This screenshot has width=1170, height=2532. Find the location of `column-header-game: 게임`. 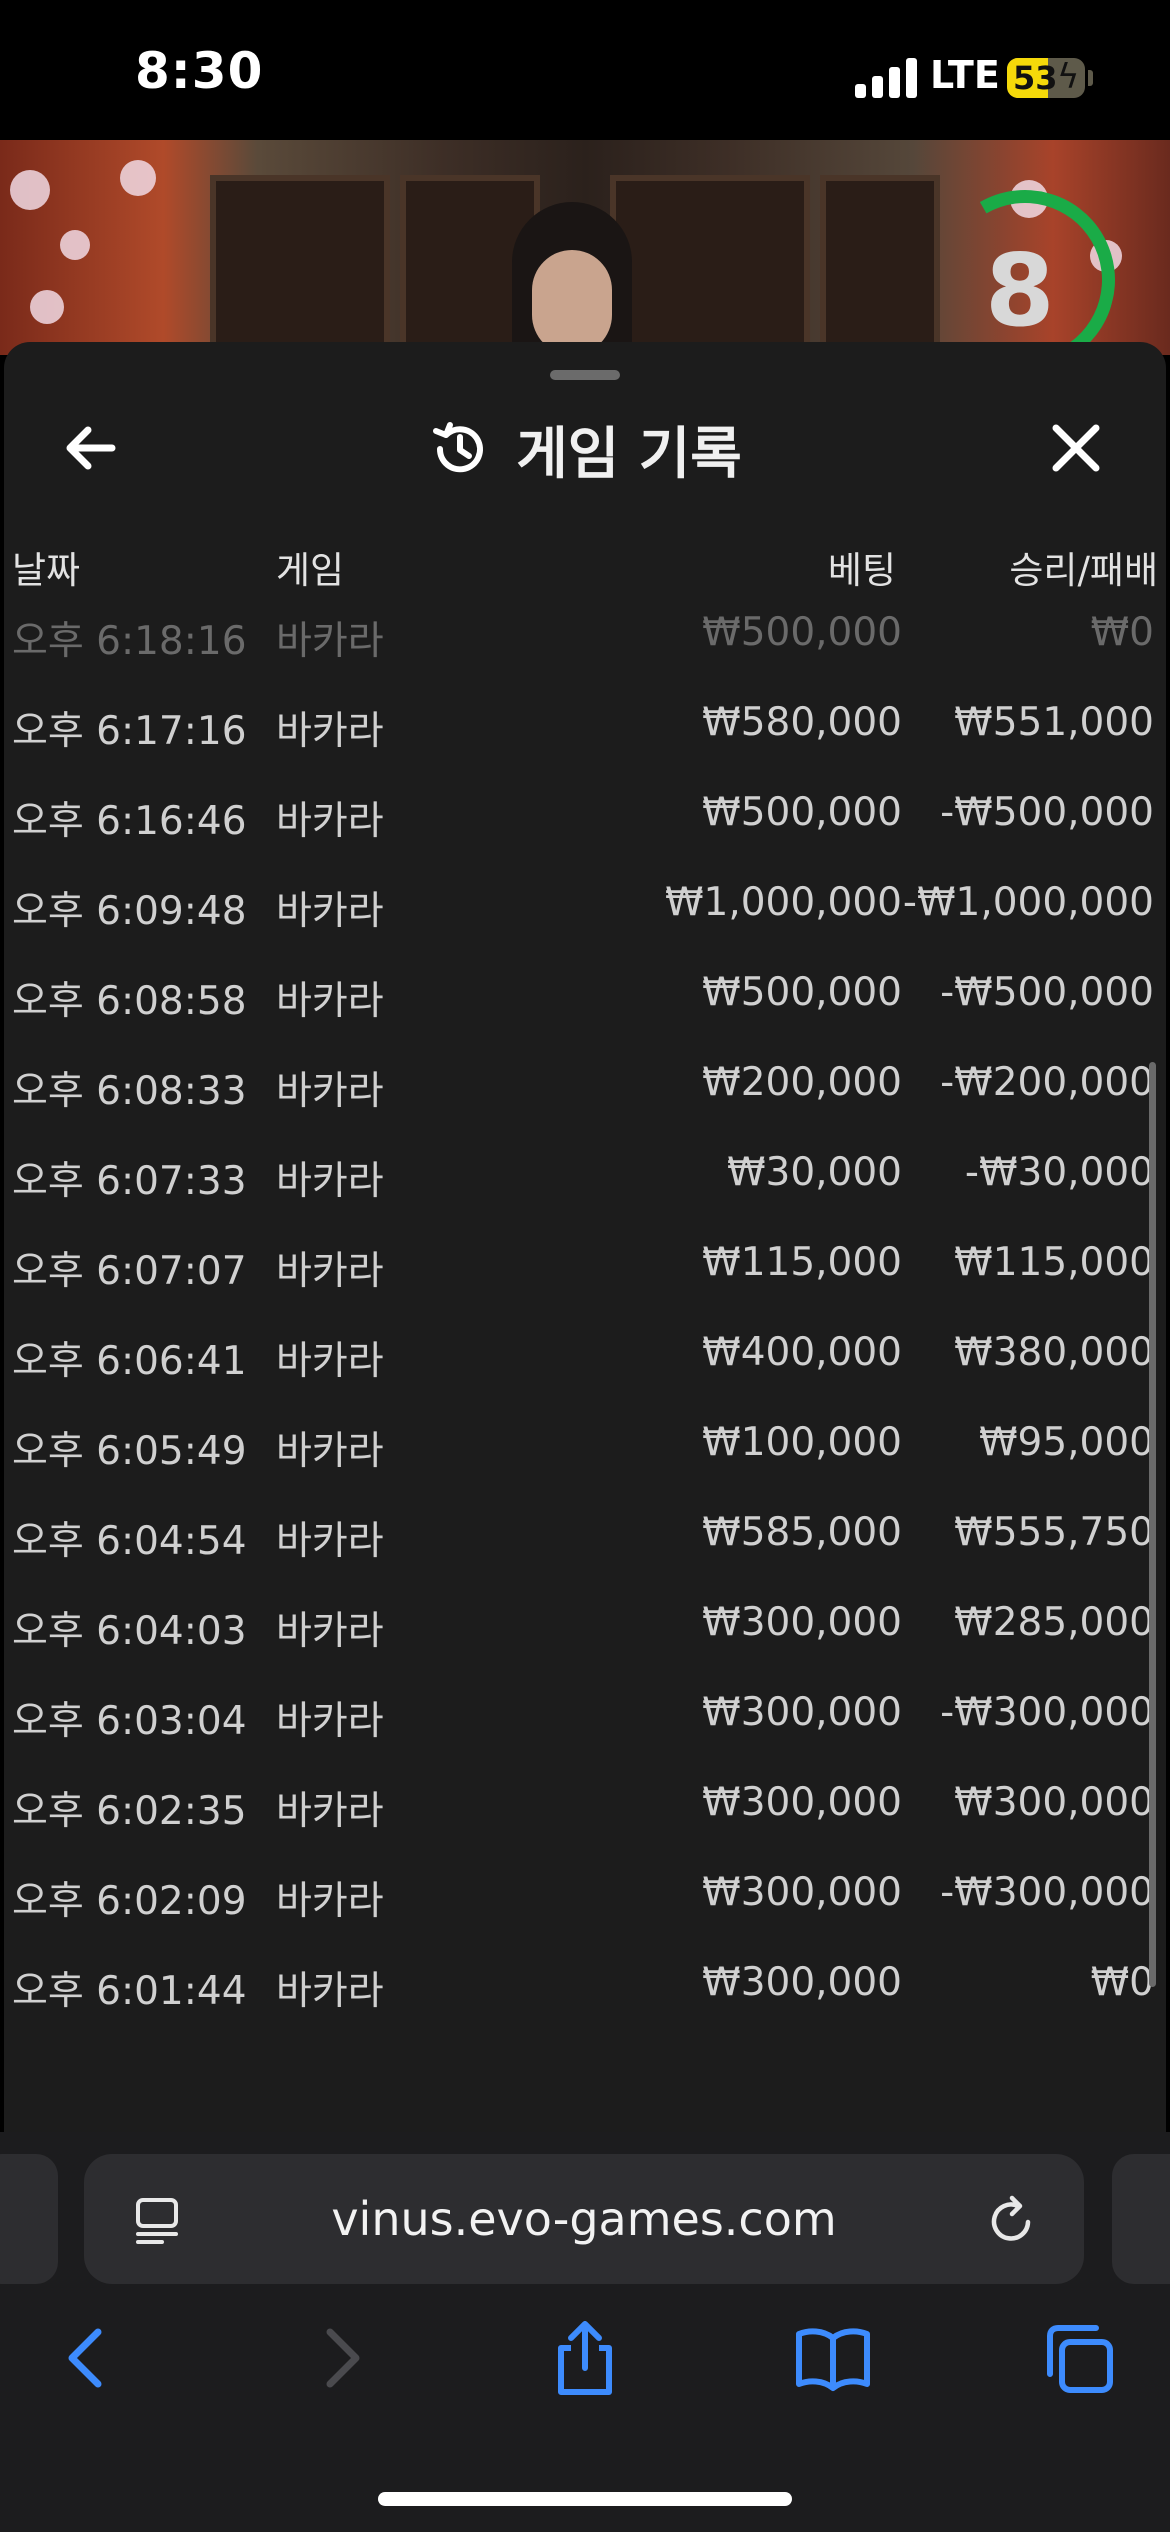

column-header-game: 게임 is located at coordinates (310, 567).